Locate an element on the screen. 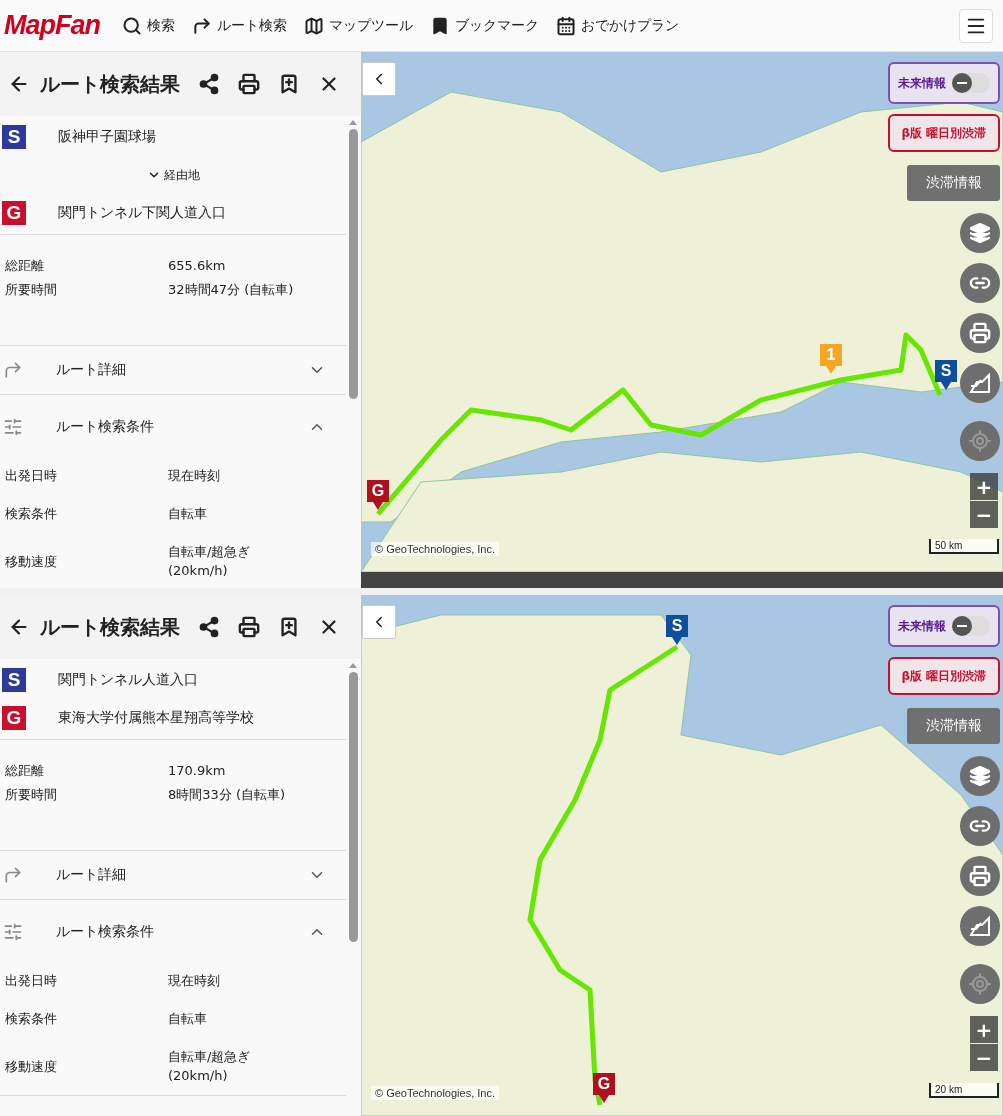 The height and width of the screenshot is (1116, 1003). goal-name: 東海大学付属熊本星翔高等学校 is located at coordinates (156, 718).